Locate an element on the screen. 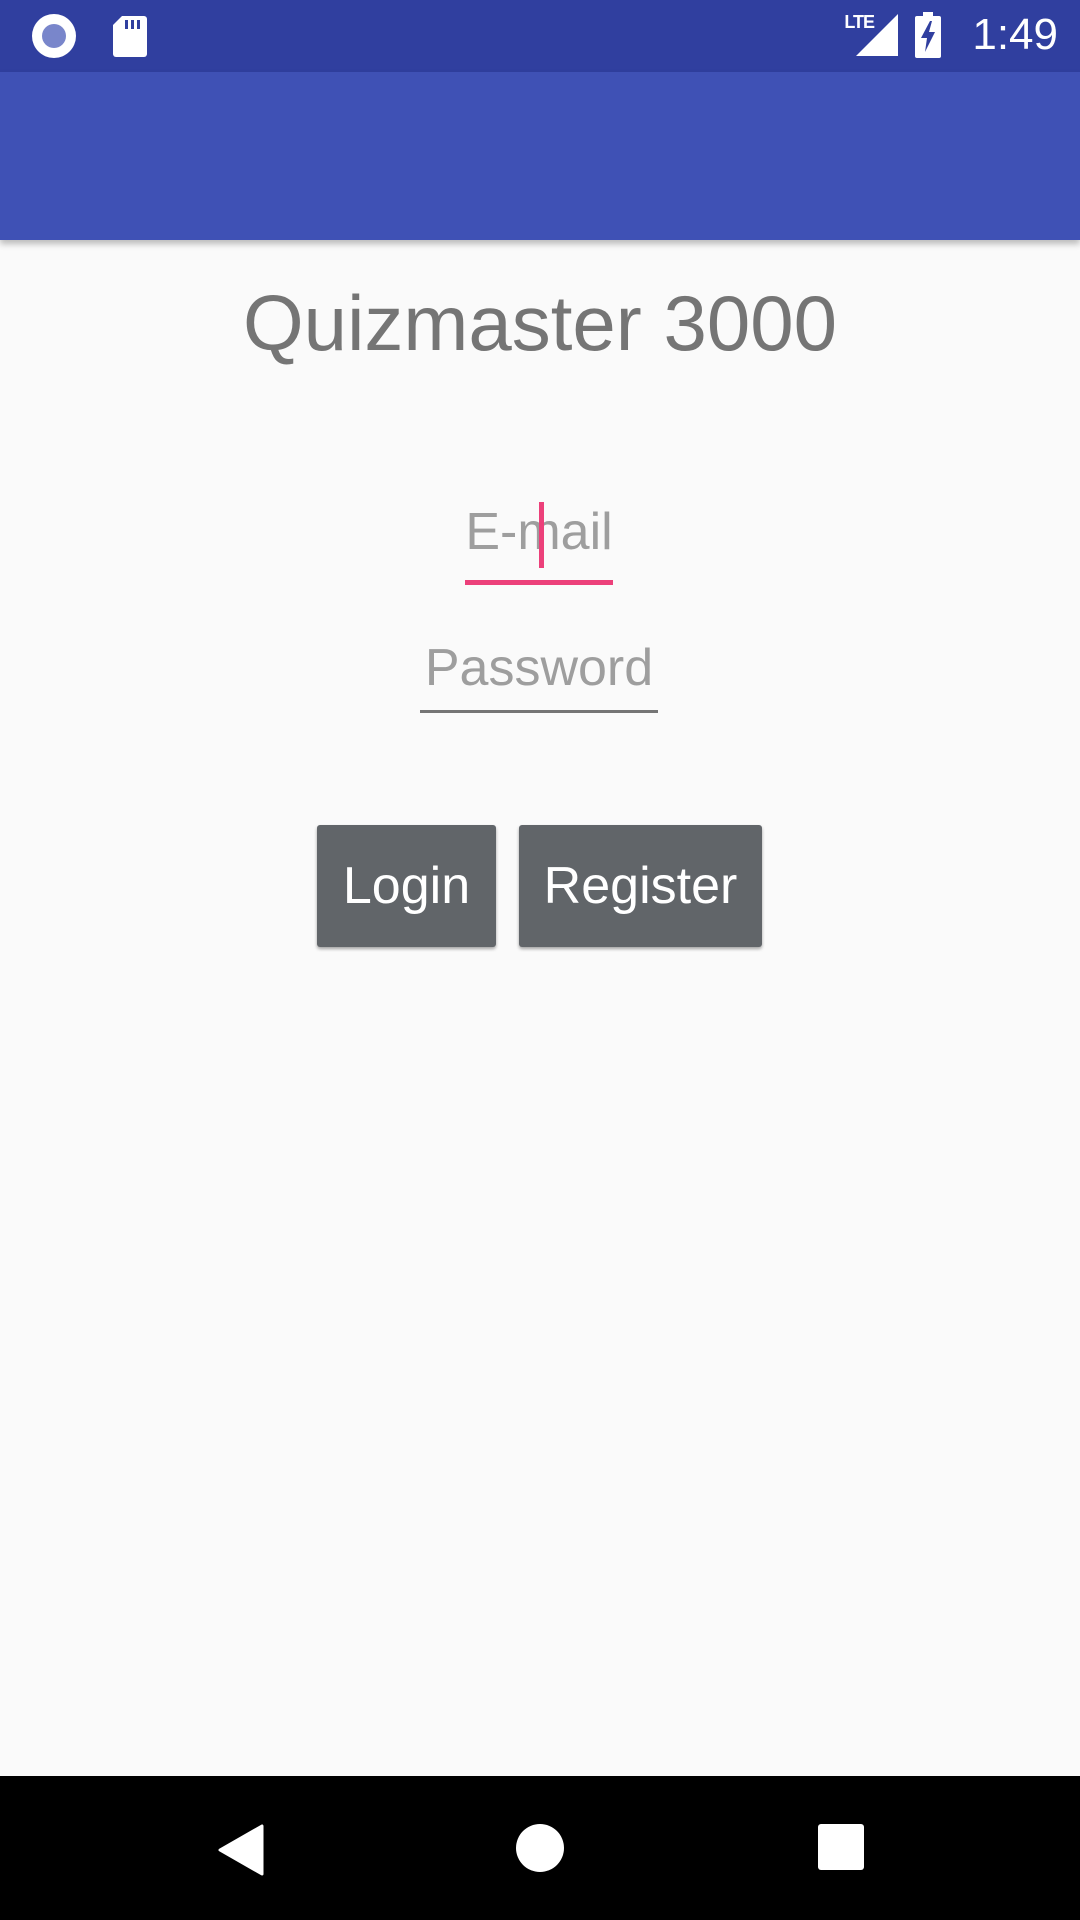 The width and height of the screenshot is (1080, 1920). email-field: E-mail is located at coordinates (539, 543).